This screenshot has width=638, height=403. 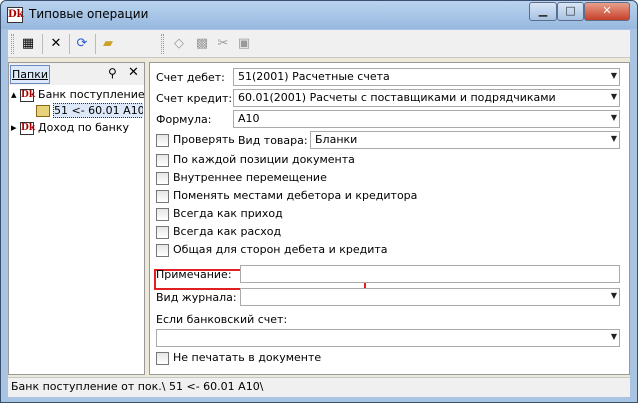 What do you see at coordinates (202, 44) in the screenshot?
I see `move-icon: ▩` at bounding box center [202, 44].